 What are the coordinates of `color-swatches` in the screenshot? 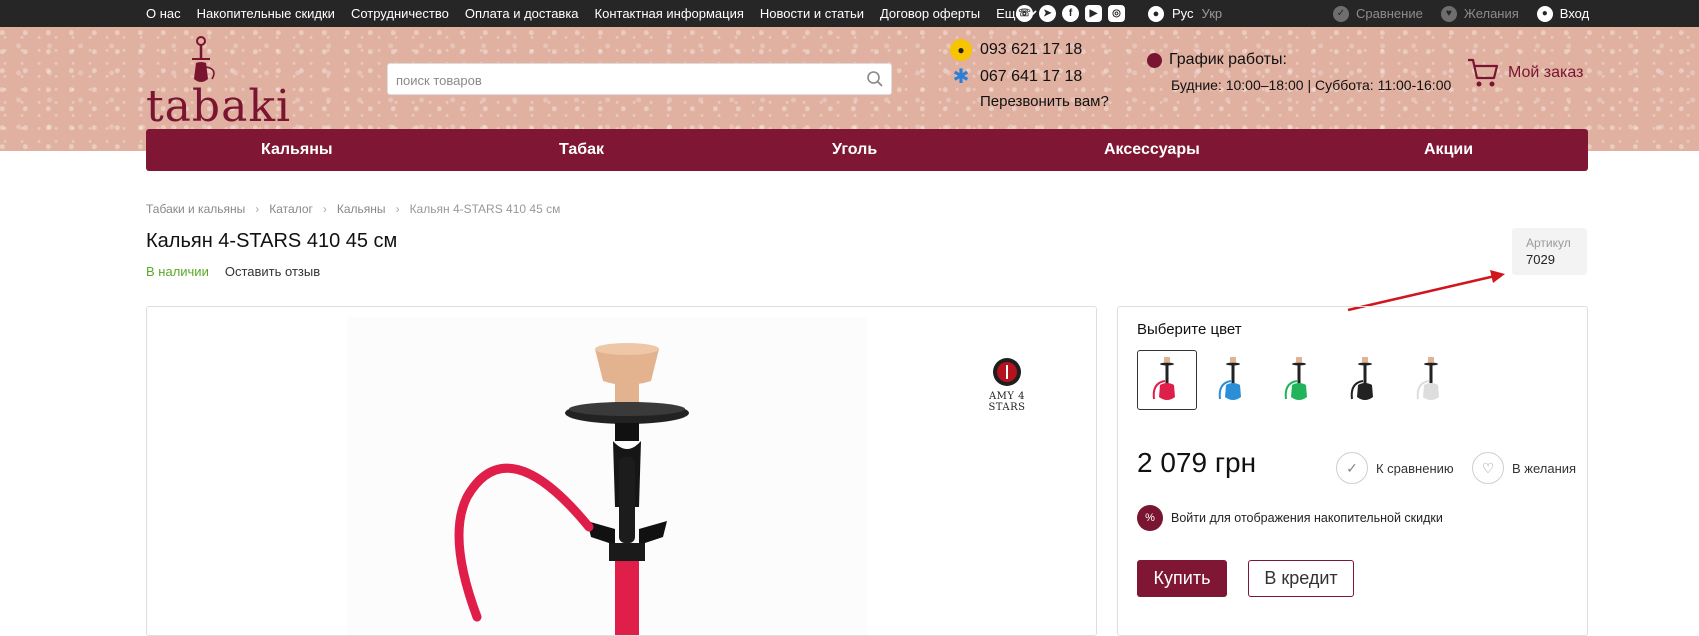 It's located at (1299, 380).